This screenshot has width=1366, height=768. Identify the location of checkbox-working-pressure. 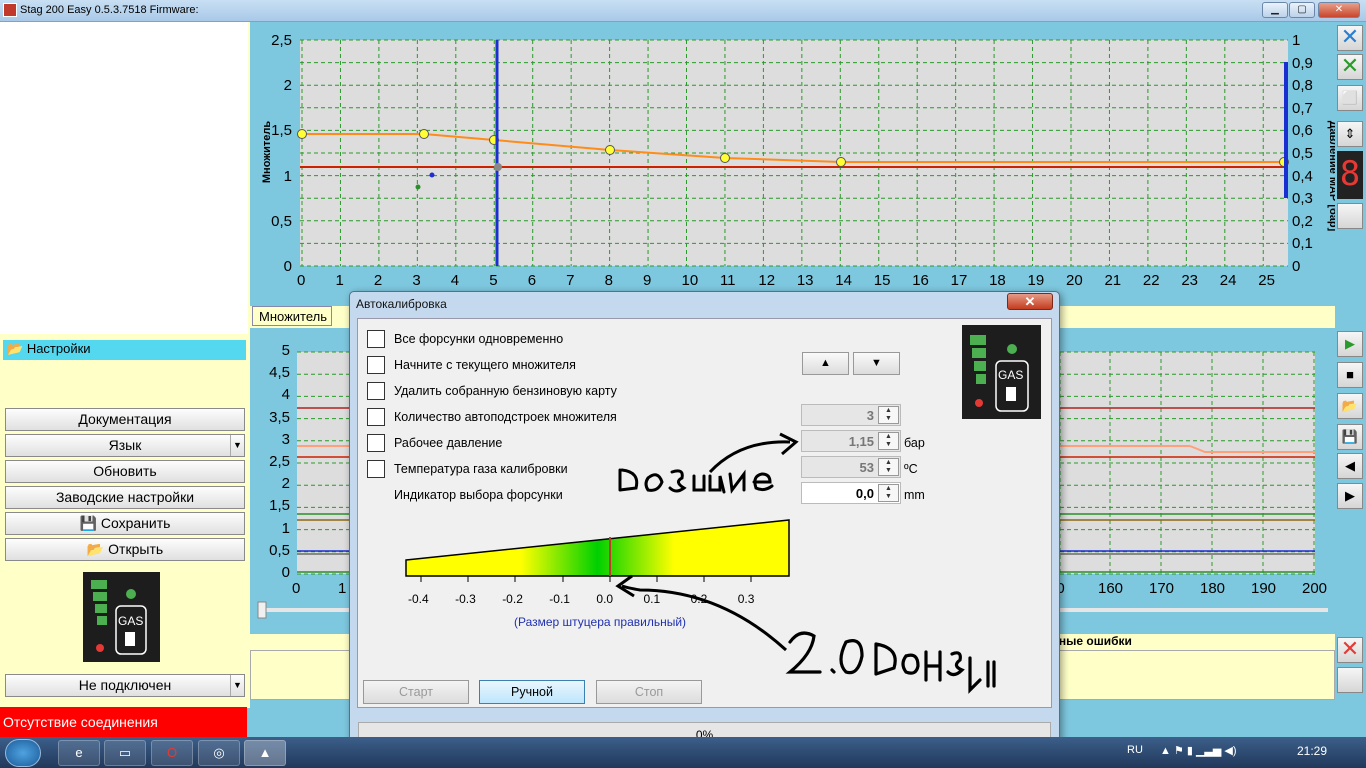
(376, 443).